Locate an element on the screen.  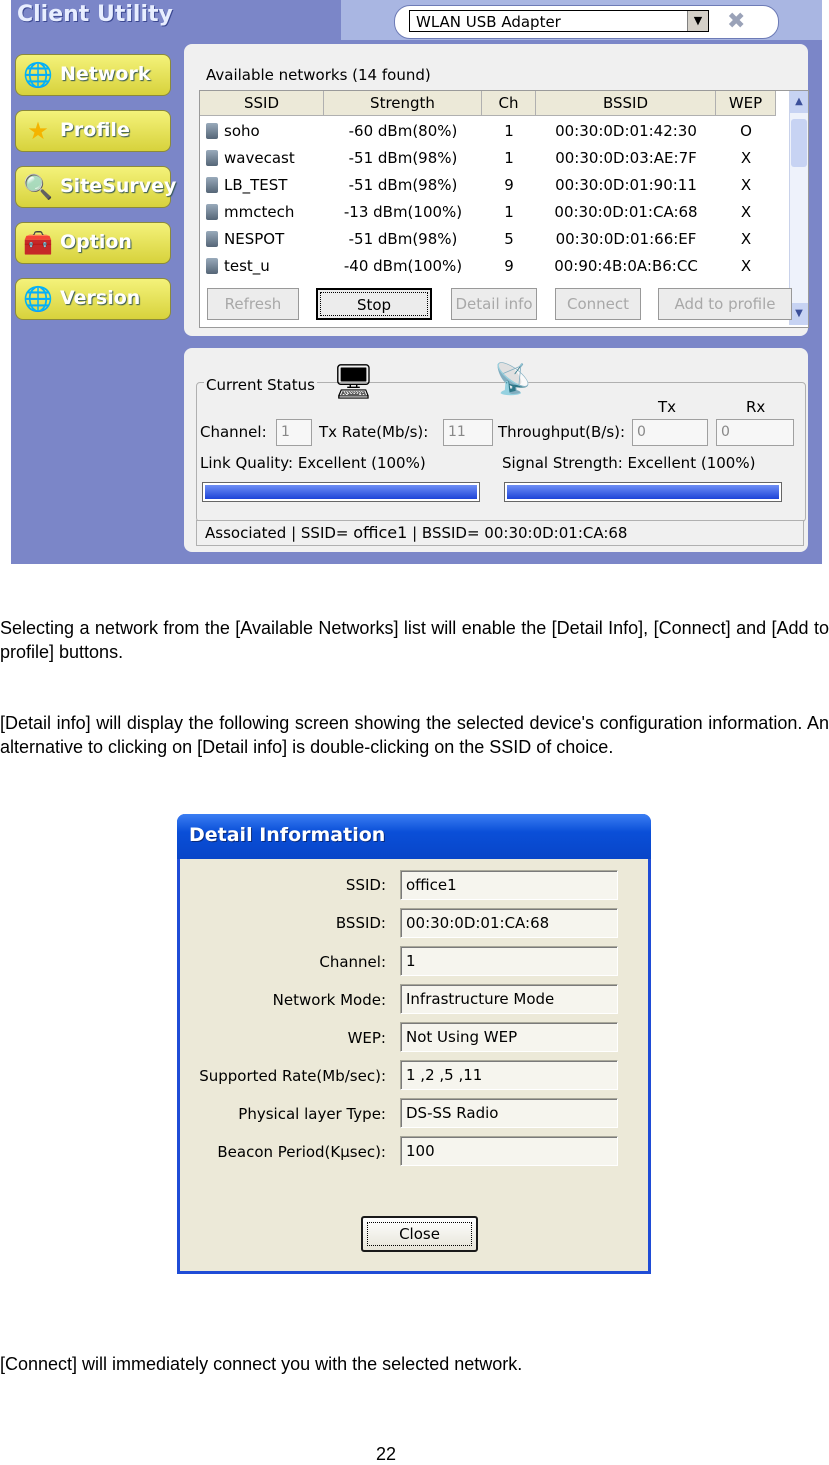
col-ssid: SSID is located at coordinates (262, 103).